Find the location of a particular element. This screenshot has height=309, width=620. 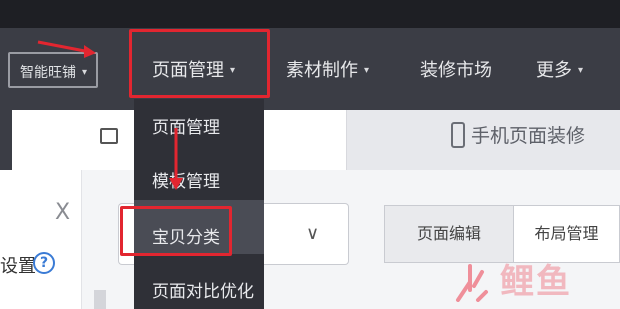

close-icon: X is located at coordinates (62, 212).